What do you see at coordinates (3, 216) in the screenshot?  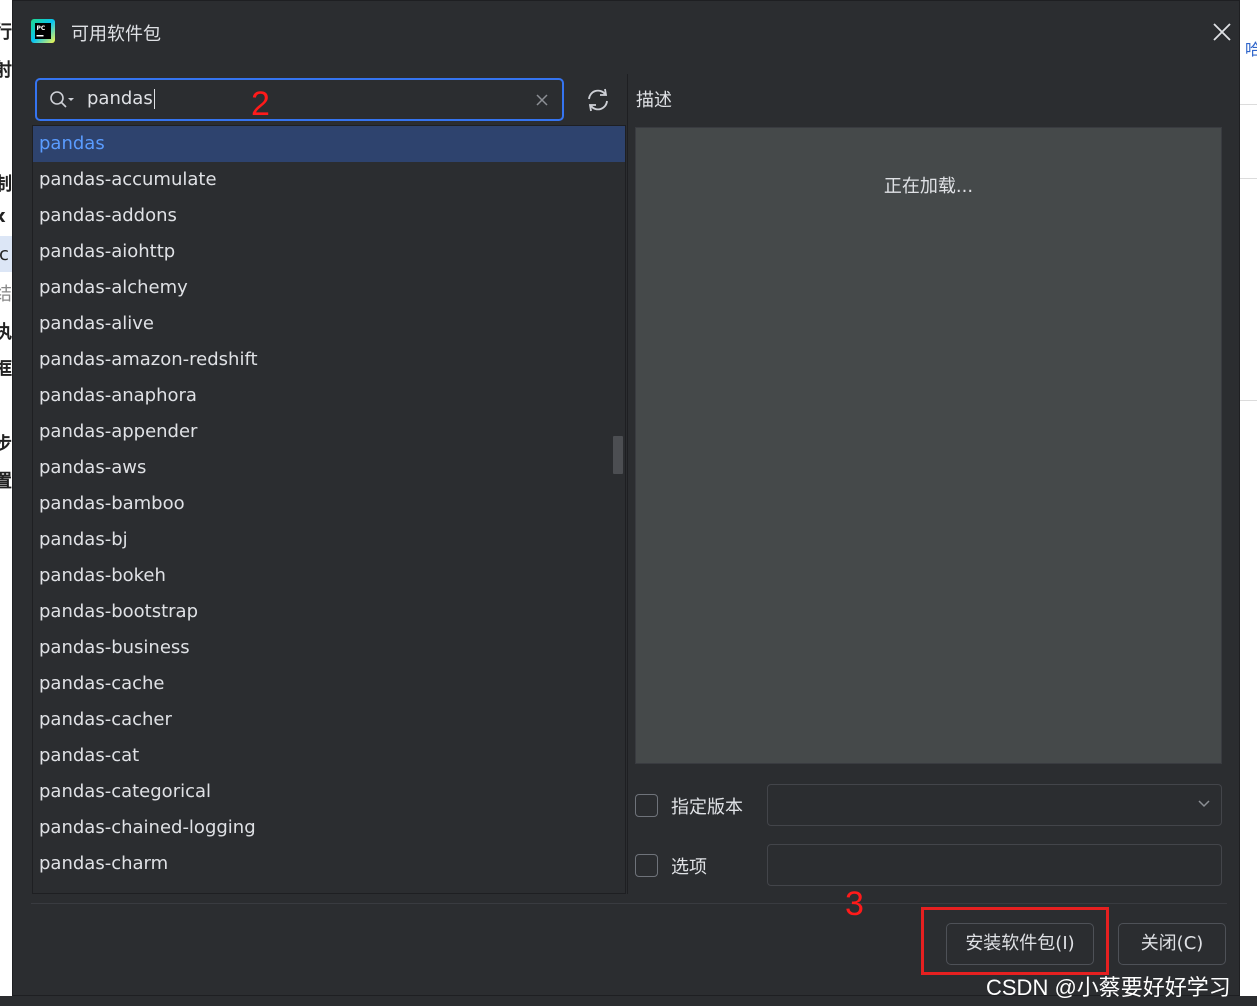 I see `background-char: x` at bounding box center [3, 216].